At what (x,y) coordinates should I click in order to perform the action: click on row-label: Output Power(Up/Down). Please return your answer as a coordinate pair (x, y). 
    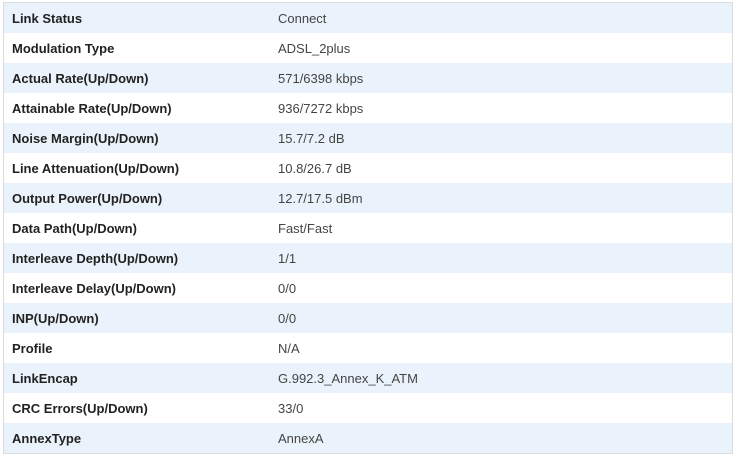
    Looking at the image, I should click on (87, 198).